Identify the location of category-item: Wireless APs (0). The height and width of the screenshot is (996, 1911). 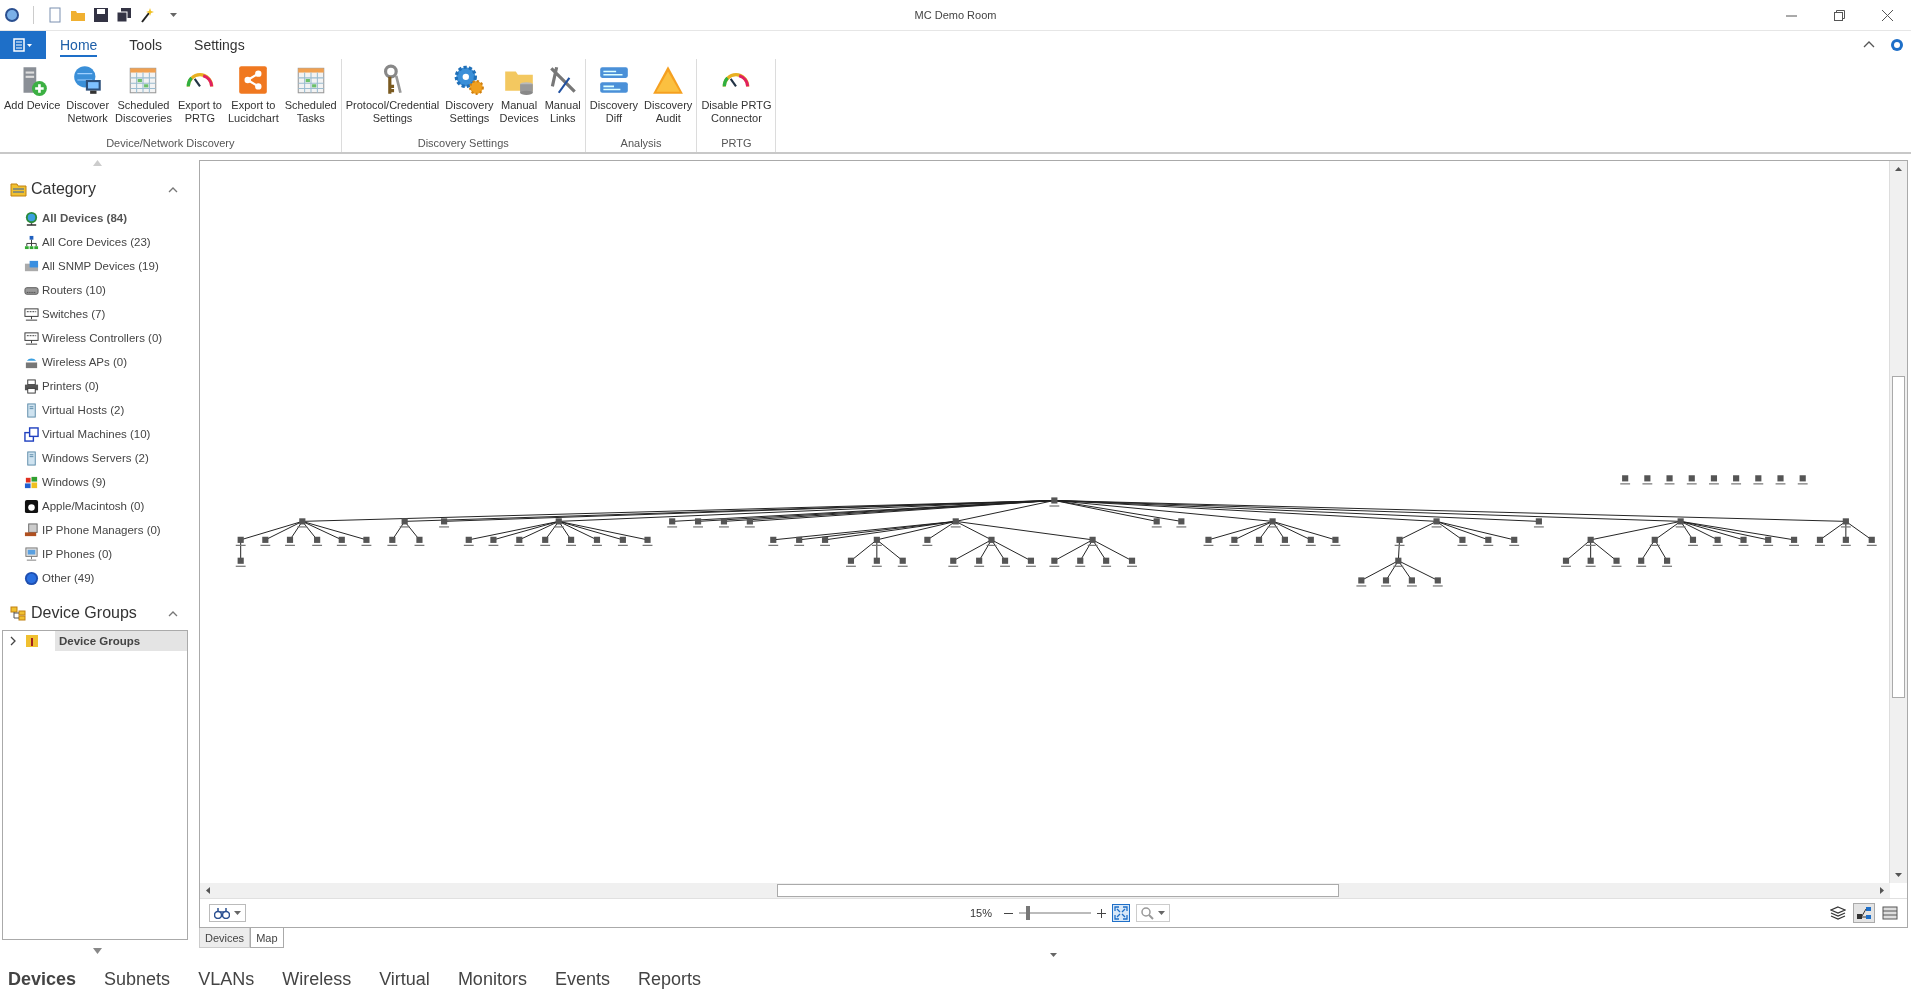
(108, 362).